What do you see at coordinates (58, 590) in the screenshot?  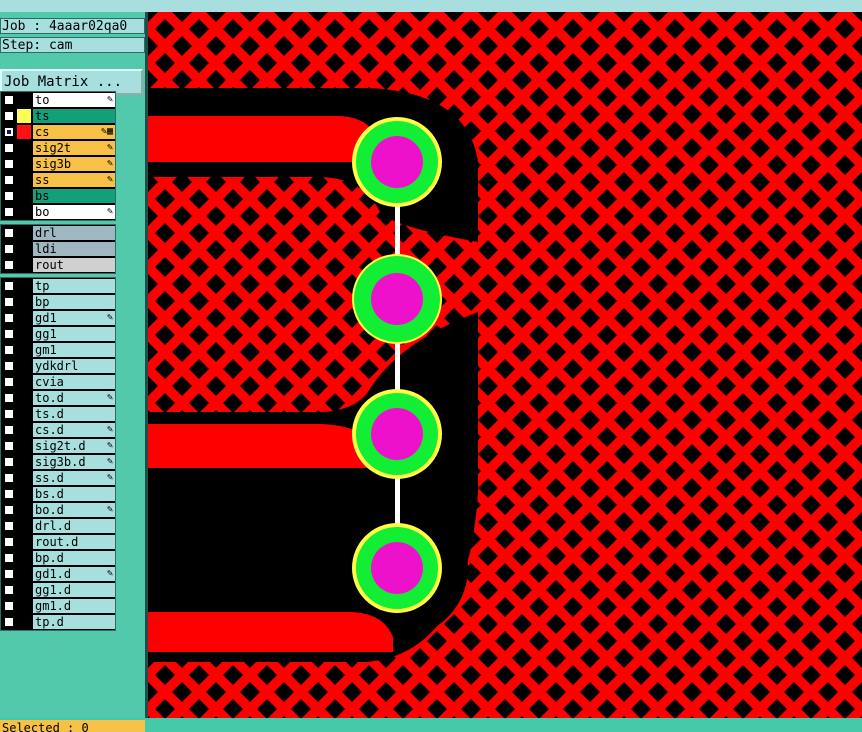 I see `layer-row-gg1-d: gg1.d` at bounding box center [58, 590].